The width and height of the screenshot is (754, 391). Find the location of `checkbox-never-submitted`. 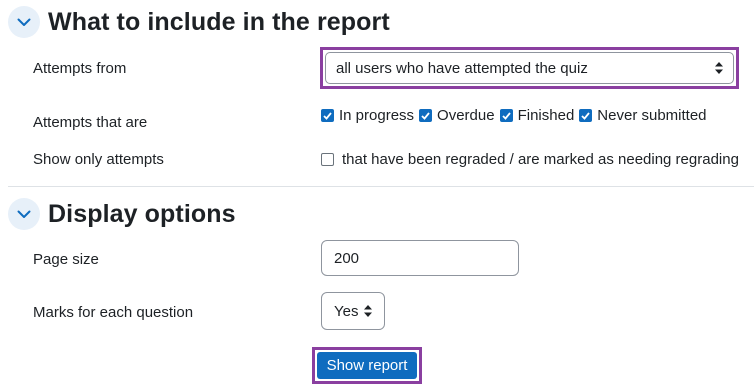

checkbox-never-submitted is located at coordinates (586, 115).